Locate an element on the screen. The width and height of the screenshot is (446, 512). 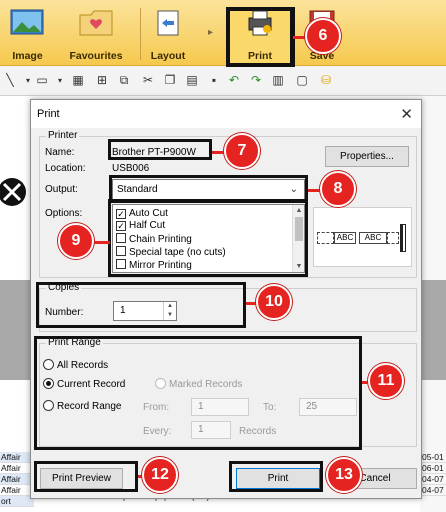
stepper-arrows: ▲ ▼ is located at coordinates (169, 311).